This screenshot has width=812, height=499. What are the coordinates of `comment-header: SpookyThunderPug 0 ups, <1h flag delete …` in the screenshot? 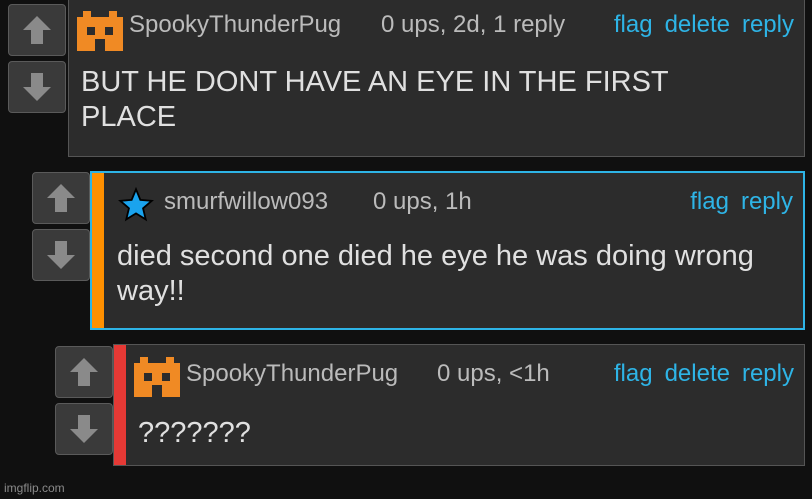 It's located at (459, 371).